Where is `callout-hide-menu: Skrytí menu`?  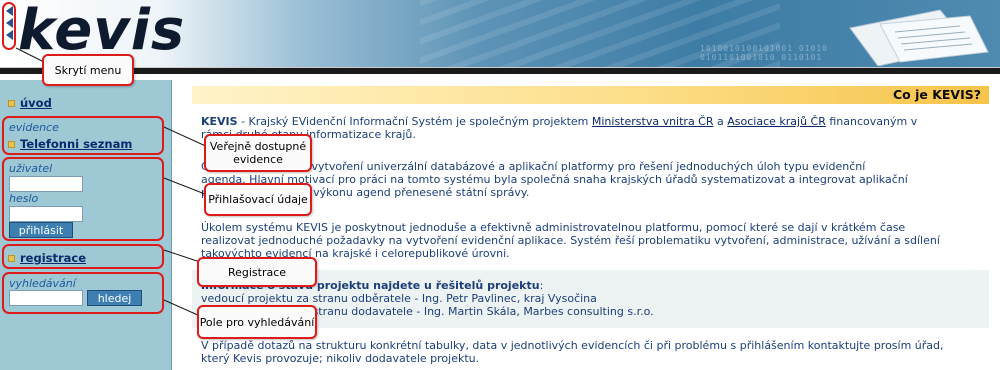
callout-hide-menu: Skrytí menu is located at coordinates (88, 70).